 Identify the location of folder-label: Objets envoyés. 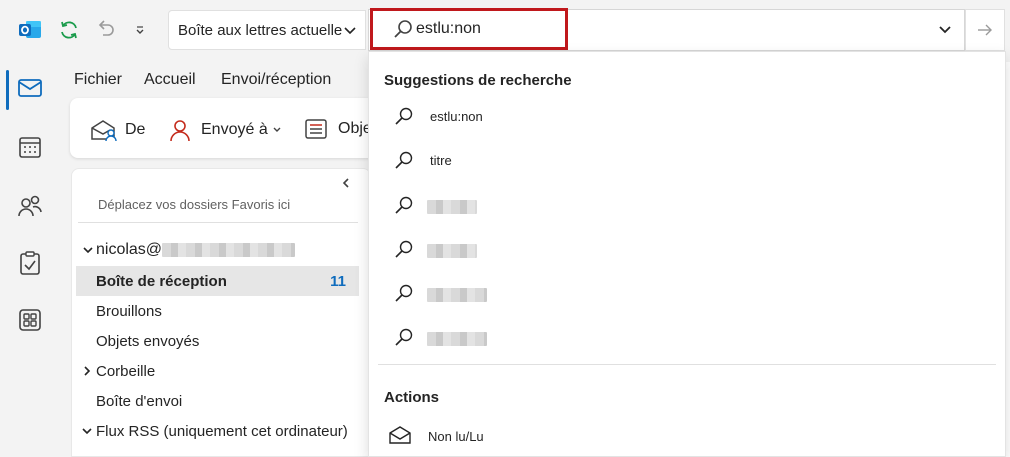
(148, 341).